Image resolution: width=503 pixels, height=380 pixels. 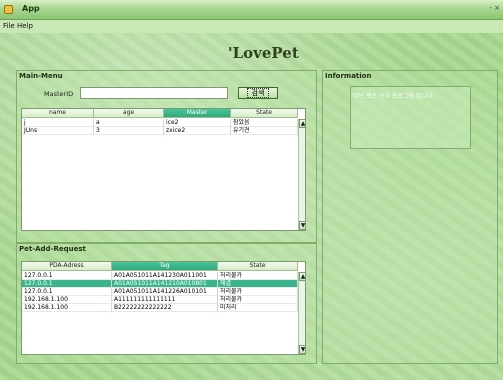 I want to click on col-state: State, so click(x=264, y=113).